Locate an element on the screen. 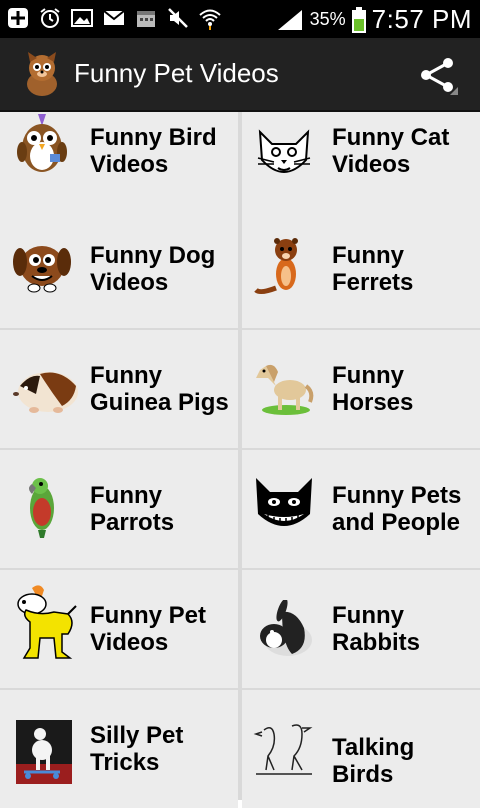  tile-funny-pet-videos: Funny Pet Videos is located at coordinates (119, 629).